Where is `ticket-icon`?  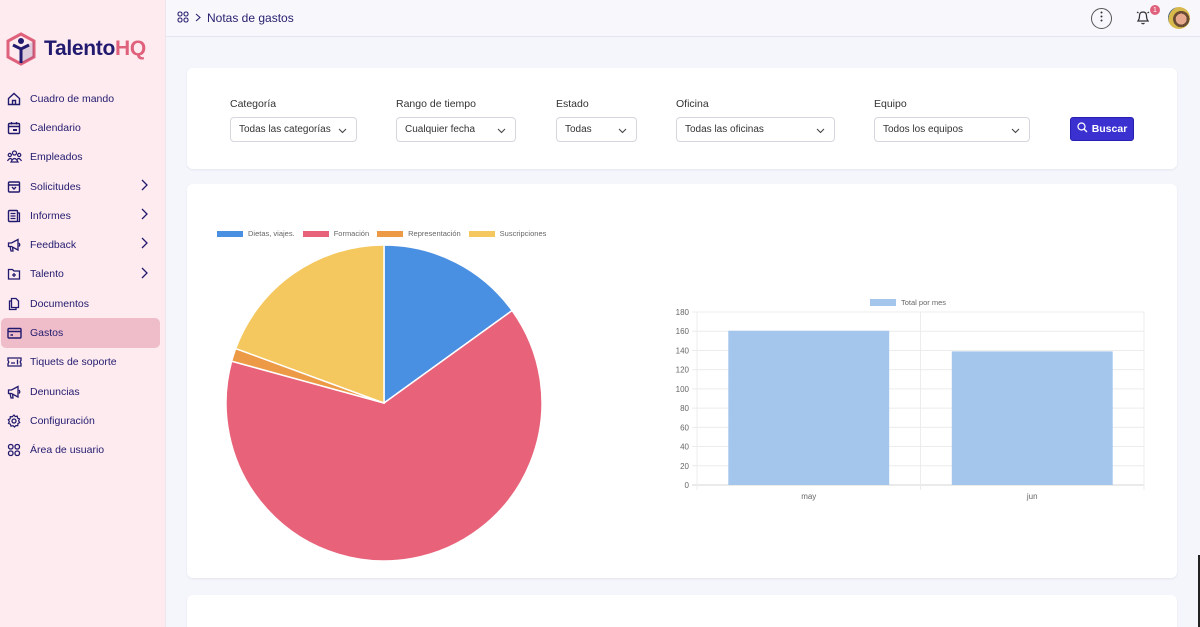 ticket-icon is located at coordinates (14, 362).